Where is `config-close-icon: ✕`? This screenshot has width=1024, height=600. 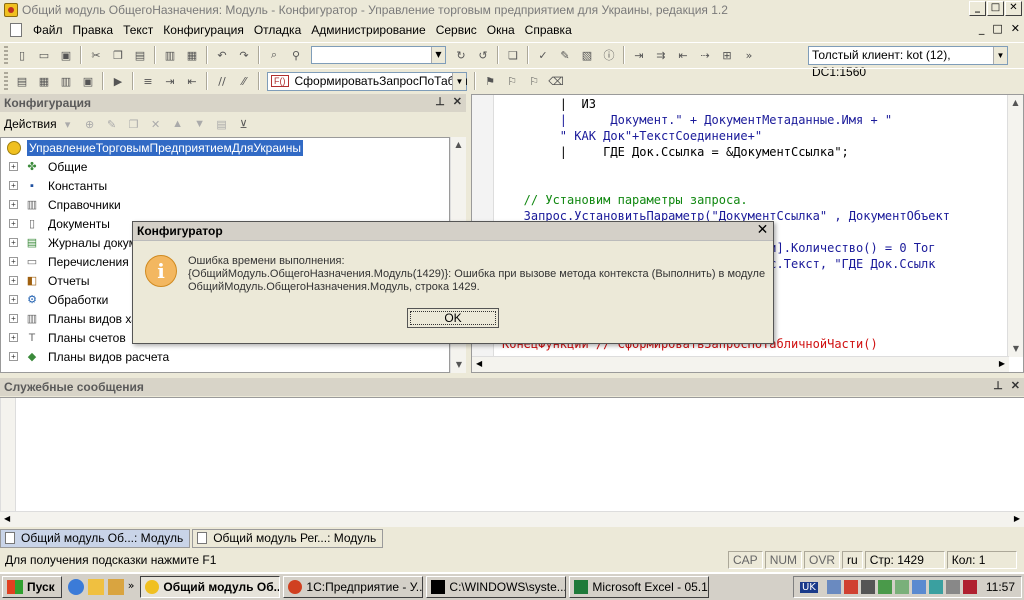
config-close-icon: ✕ is located at coordinates (457, 101).